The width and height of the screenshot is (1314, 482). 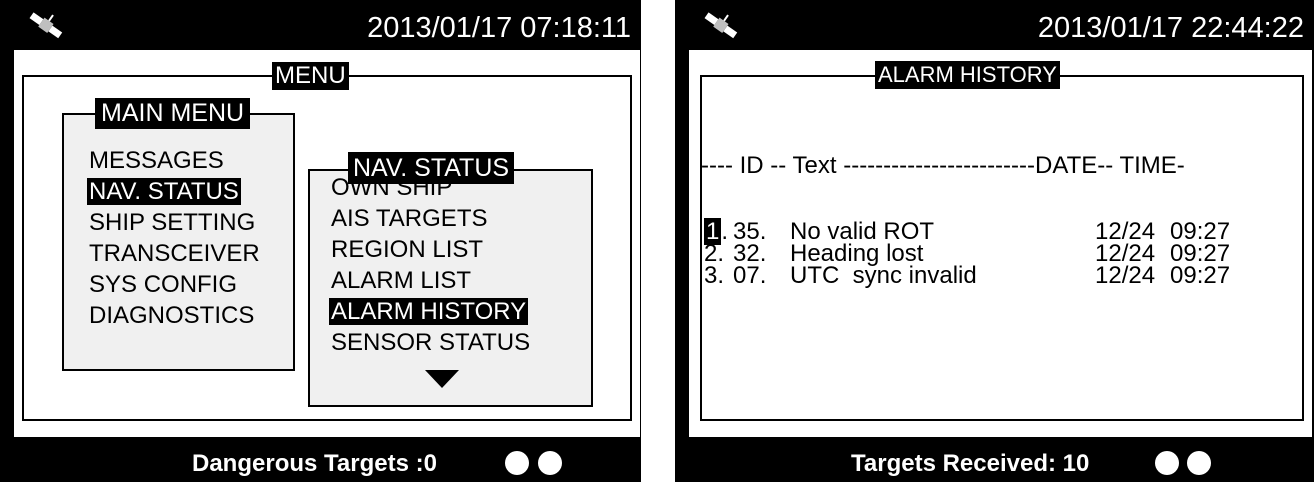 What do you see at coordinates (1125, 275) in the screenshot?
I see `alarm-date-cell: 12/24` at bounding box center [1125, 275].